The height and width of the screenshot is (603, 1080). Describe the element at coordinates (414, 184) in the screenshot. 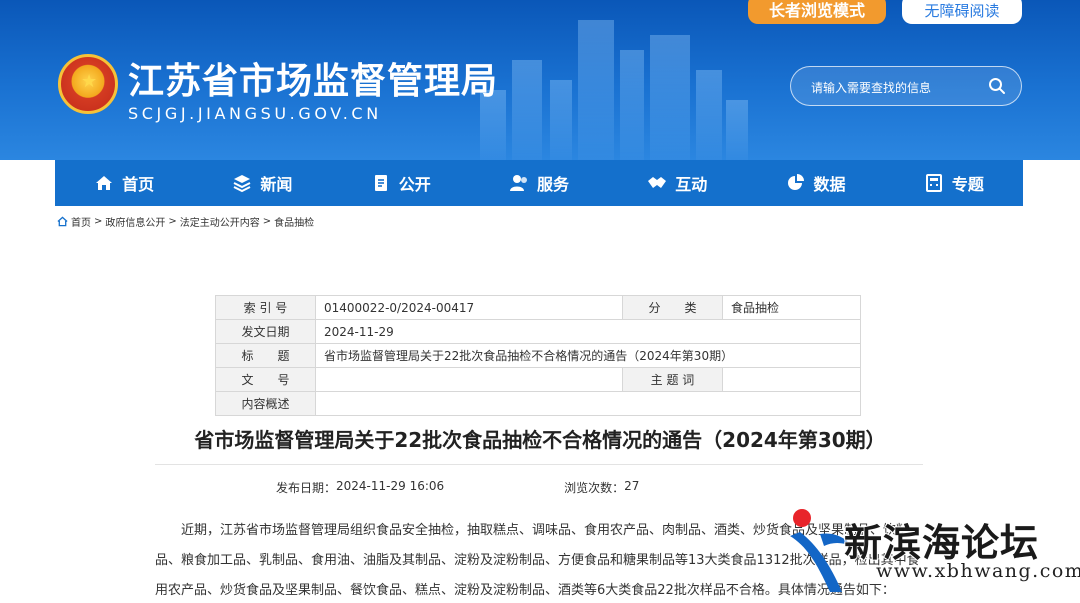

I see `nav-label: 公开` at that location.